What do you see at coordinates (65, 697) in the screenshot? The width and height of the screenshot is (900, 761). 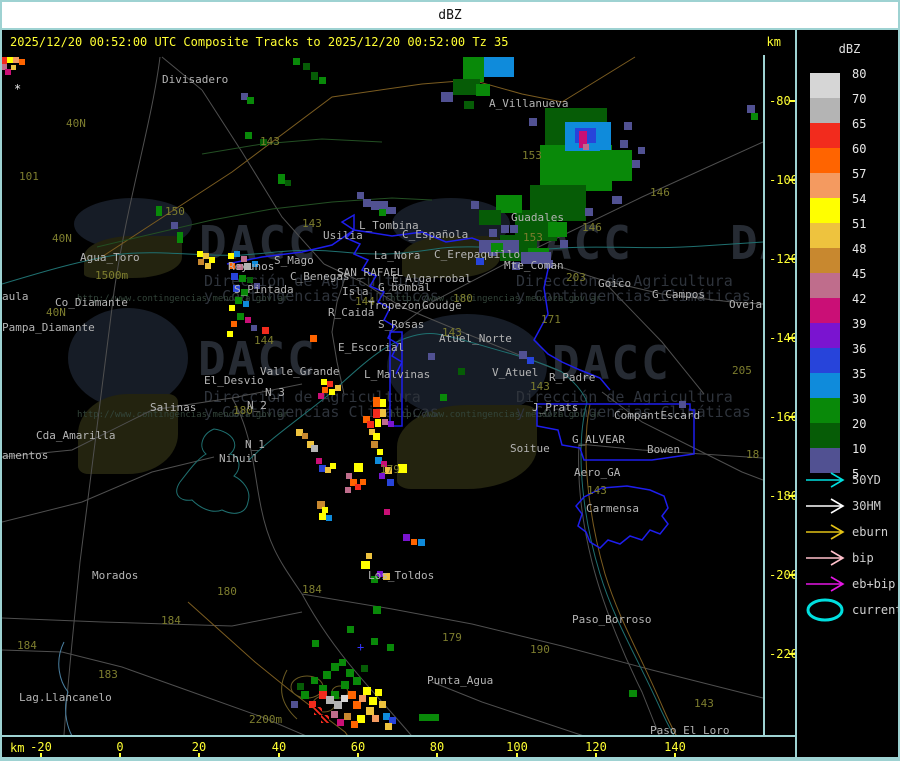 I see `town-label: Lag.Llancanelo` at bounding box center [65, 697].